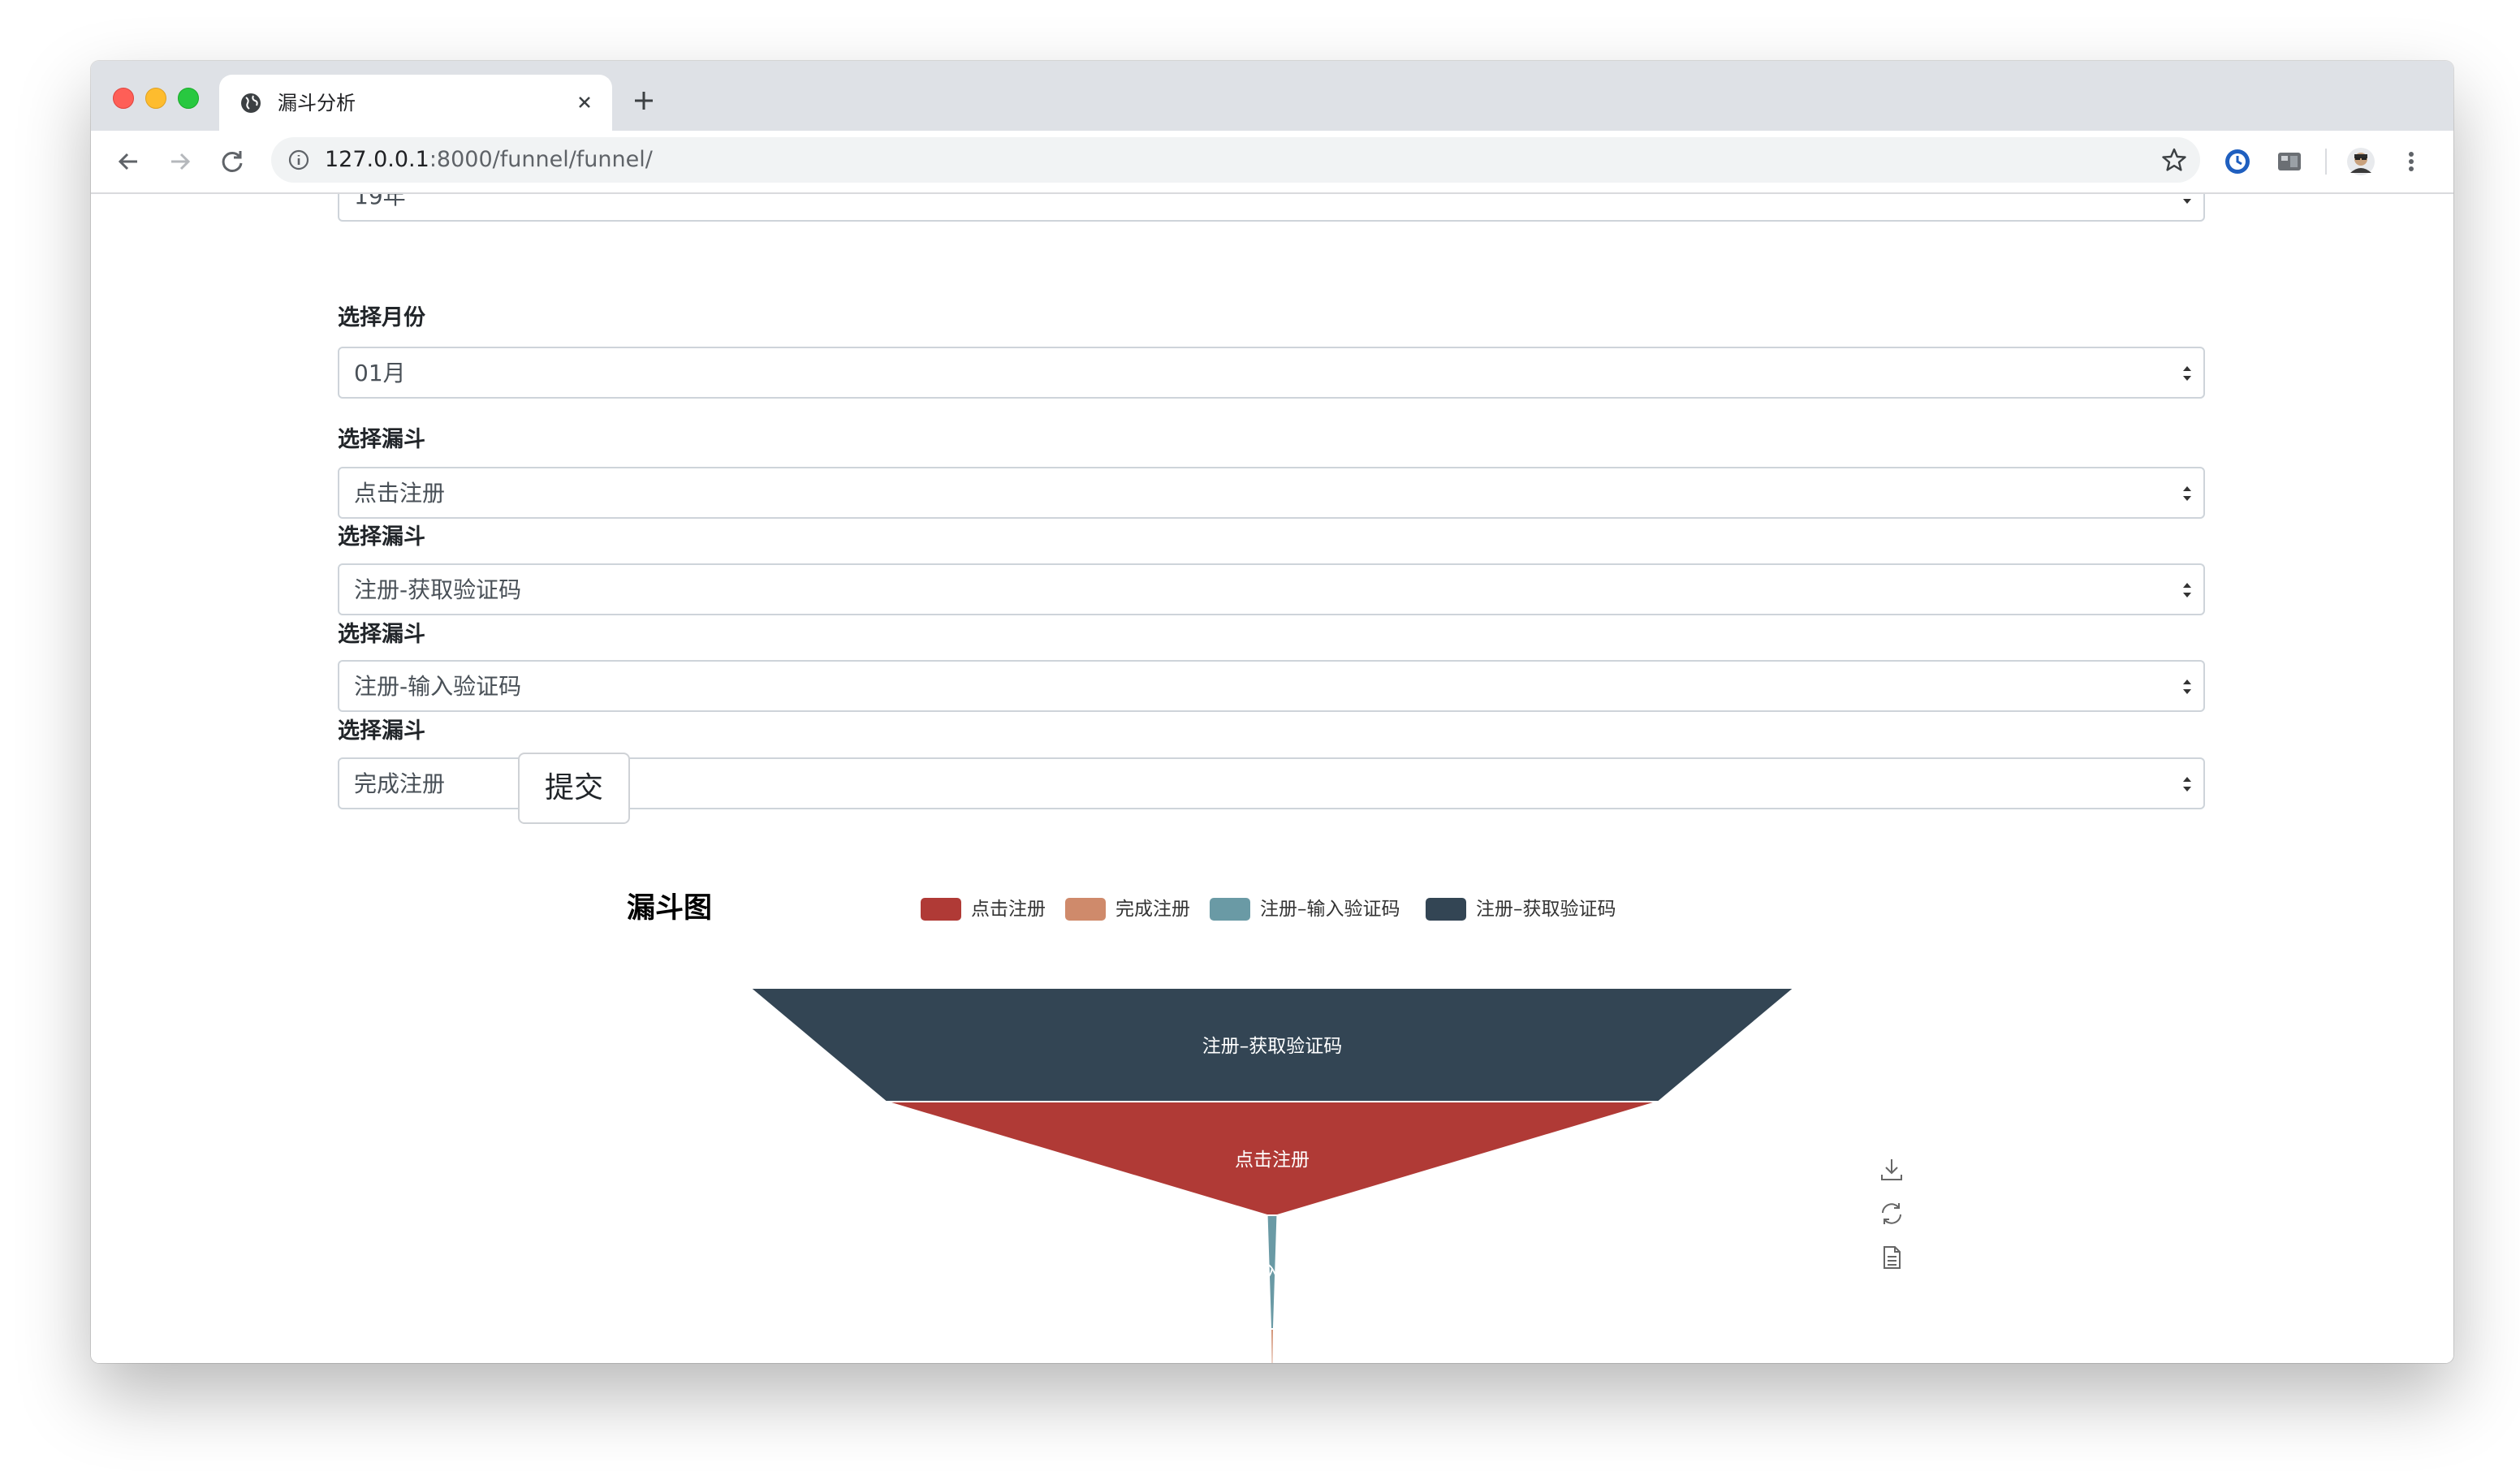 The width and height of the screenshot is (2520, 1471). Describe the element at coordinates (180, 161) in the screenshot. I see `forward-icon` at that location.